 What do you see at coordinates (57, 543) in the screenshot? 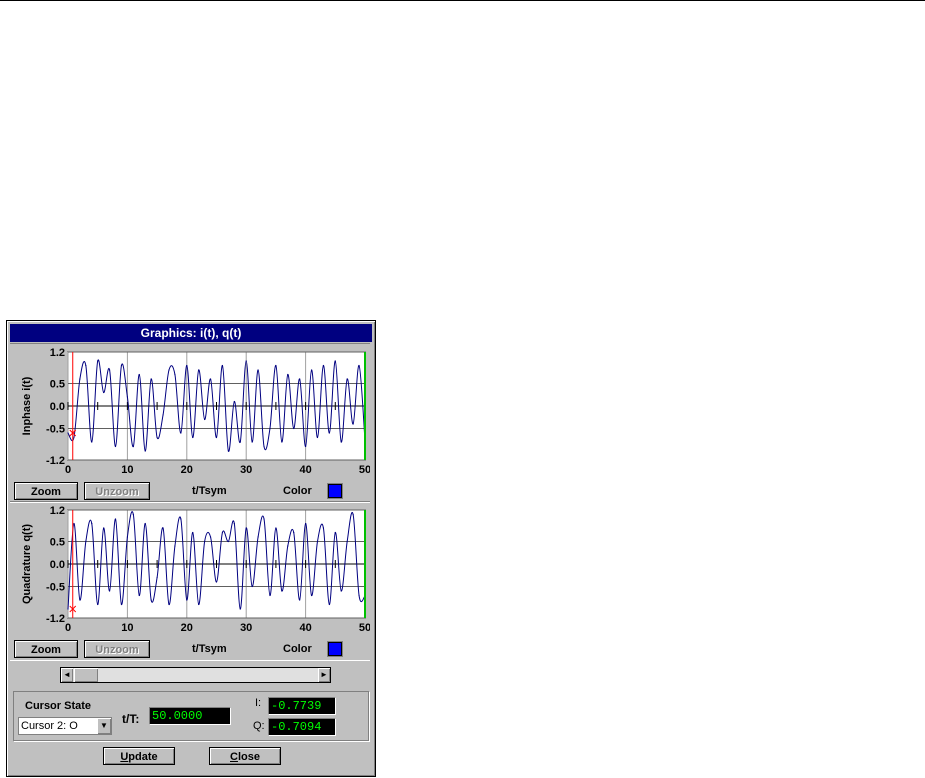
I see `quadrature-ytick-label: 0.5` at bounding box center [57, 543].